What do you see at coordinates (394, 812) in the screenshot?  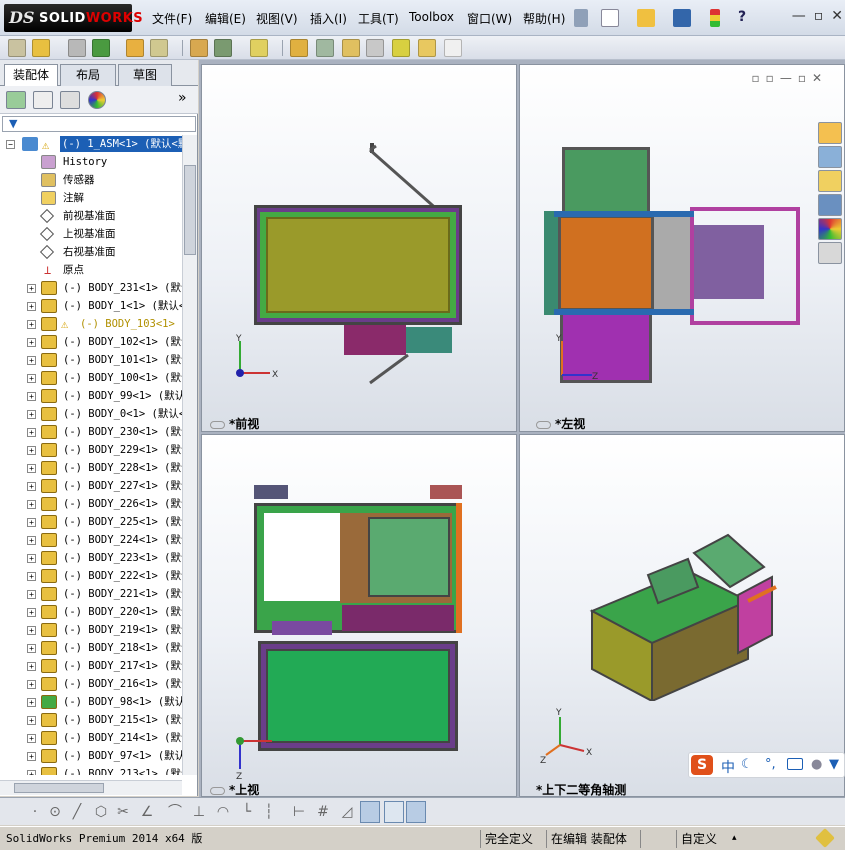 I see `two-view-button` at bounding box center [394, 812].